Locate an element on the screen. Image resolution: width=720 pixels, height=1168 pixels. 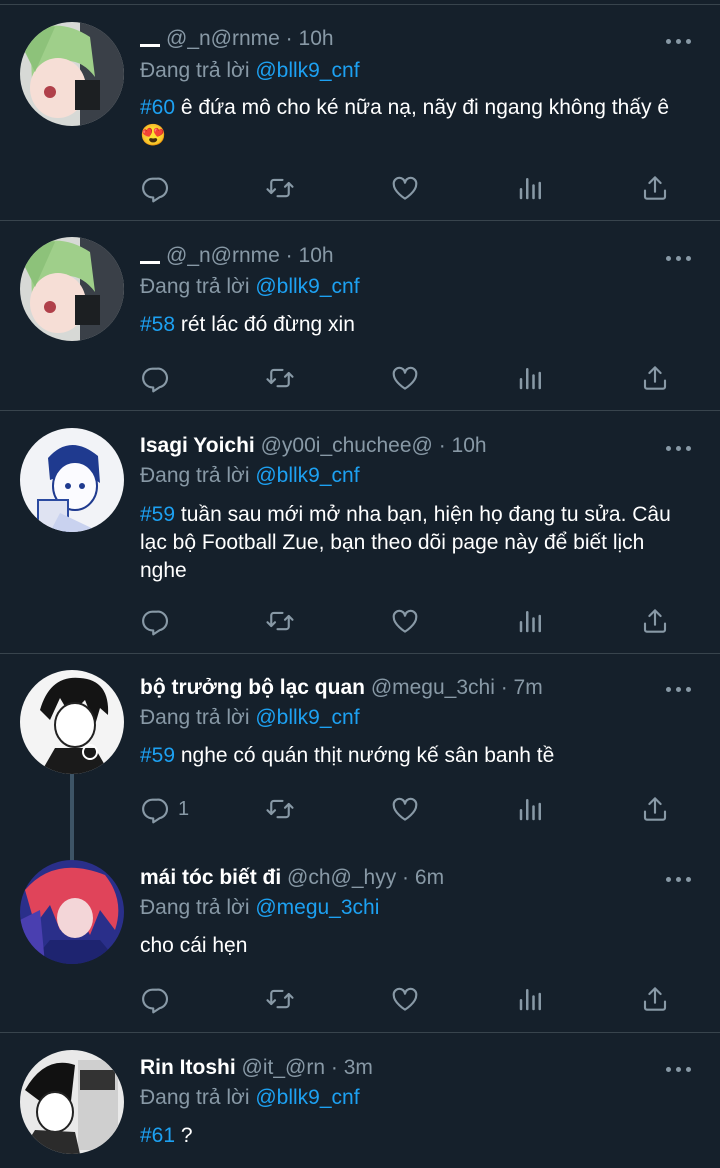
hashtag-link: #58 is located at coordinates (157, 324).